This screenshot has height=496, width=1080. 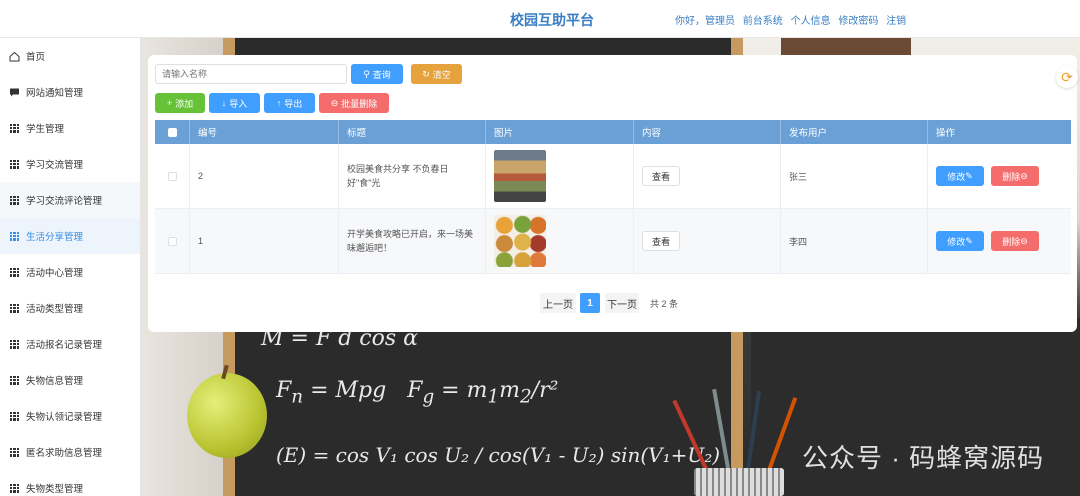 What do you see at coordinates (55, 93) in the screenshot?
I see `sidebar-item-label: 网站通知管理` at bounding box center [55, 93].